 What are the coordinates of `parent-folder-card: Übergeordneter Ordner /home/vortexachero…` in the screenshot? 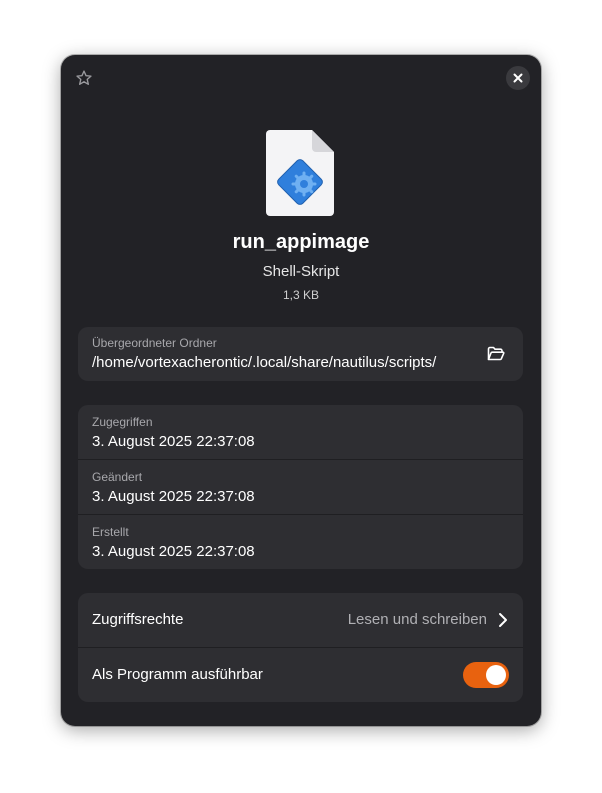 It's located at (300, 354).